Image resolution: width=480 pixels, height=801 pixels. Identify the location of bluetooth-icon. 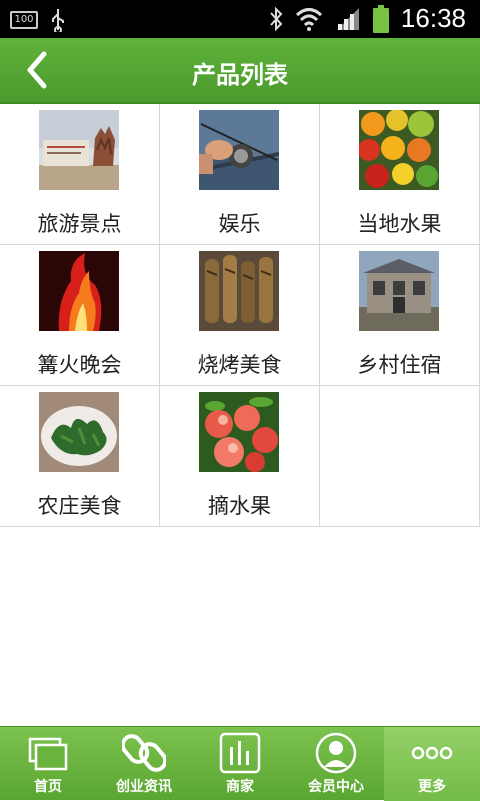
(276, 18).